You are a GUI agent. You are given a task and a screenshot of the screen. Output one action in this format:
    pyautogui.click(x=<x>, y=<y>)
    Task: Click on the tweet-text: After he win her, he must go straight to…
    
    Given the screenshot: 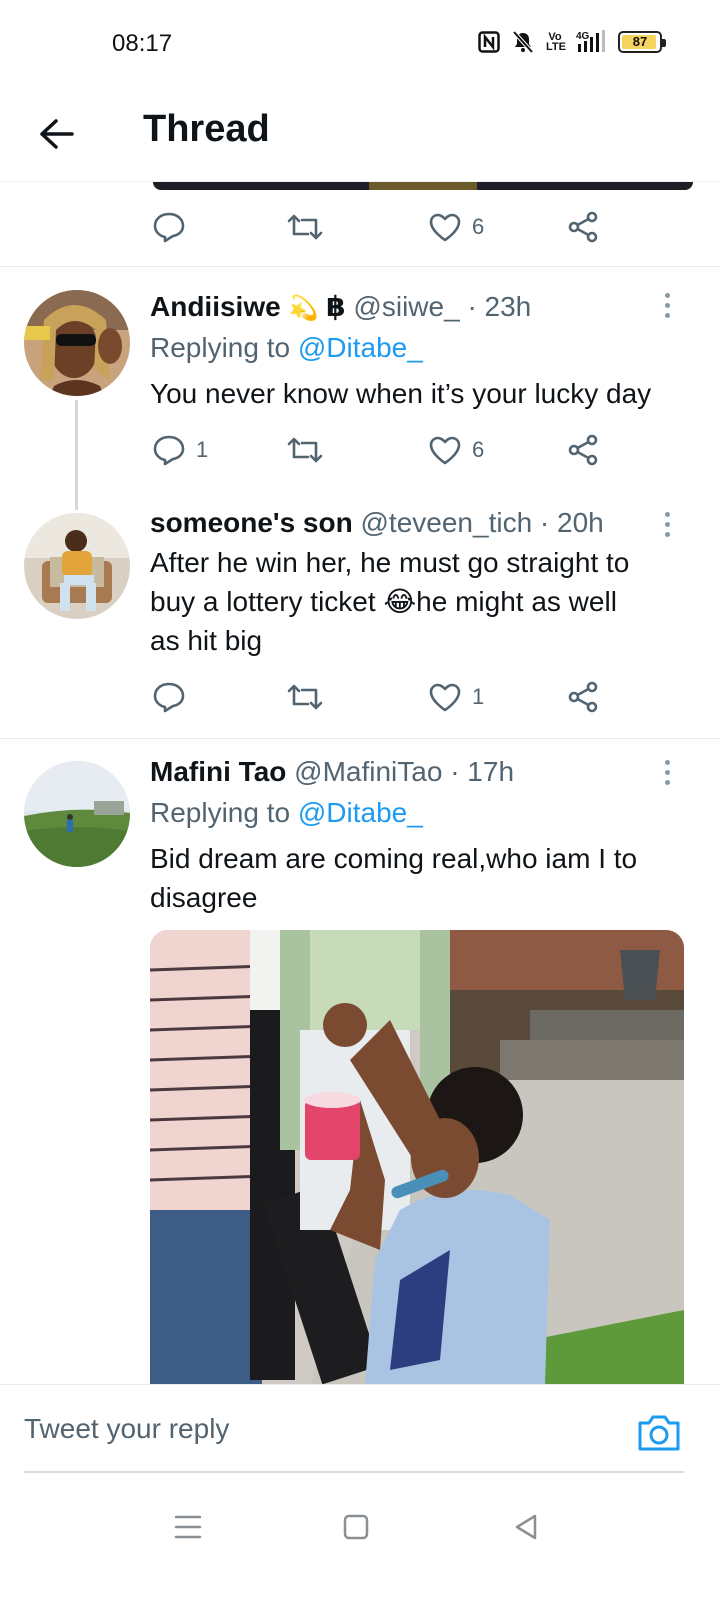 What is the action you would take?
    pyautogui.click(x=420, y=601)
    